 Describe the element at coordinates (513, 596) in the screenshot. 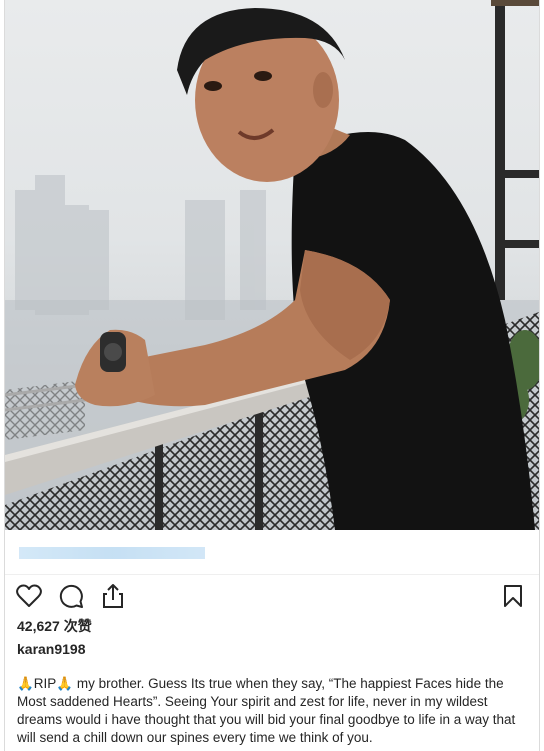

I see `bookmark-icon` at that location.